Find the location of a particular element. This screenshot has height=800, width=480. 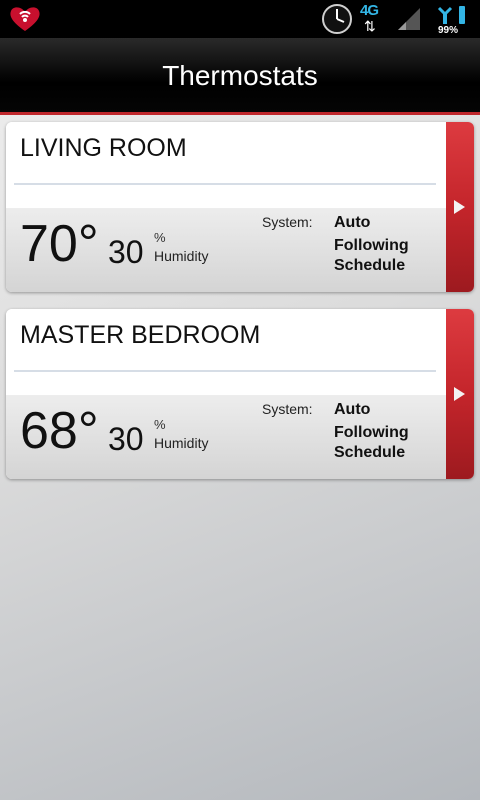

thermostat-name: LIVING ROOM is located at coordinates (103, 148).